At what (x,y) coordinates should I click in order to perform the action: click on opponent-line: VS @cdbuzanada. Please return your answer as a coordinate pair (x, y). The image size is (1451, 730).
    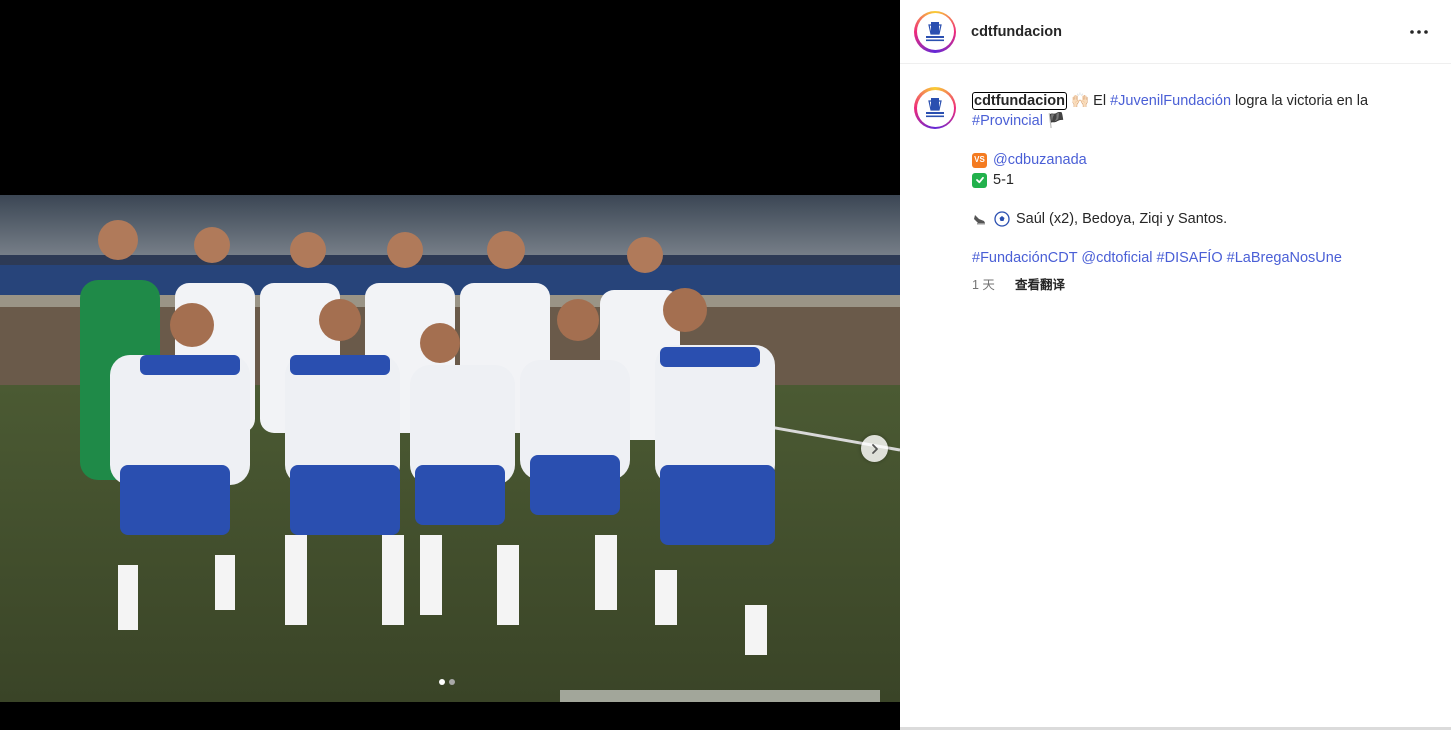
    Looking at the image, I should click on (1204, 160).